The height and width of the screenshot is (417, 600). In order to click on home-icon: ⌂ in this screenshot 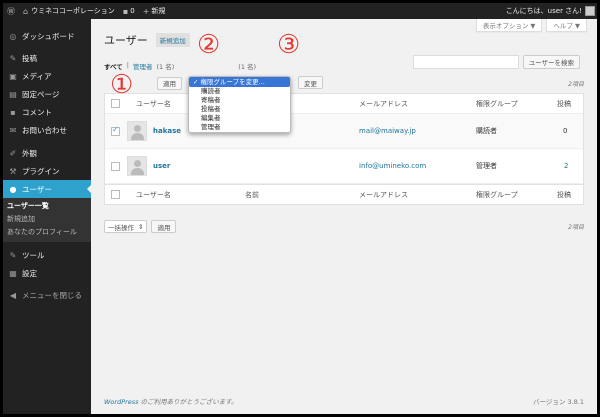, I will do `click(26, 11)`.